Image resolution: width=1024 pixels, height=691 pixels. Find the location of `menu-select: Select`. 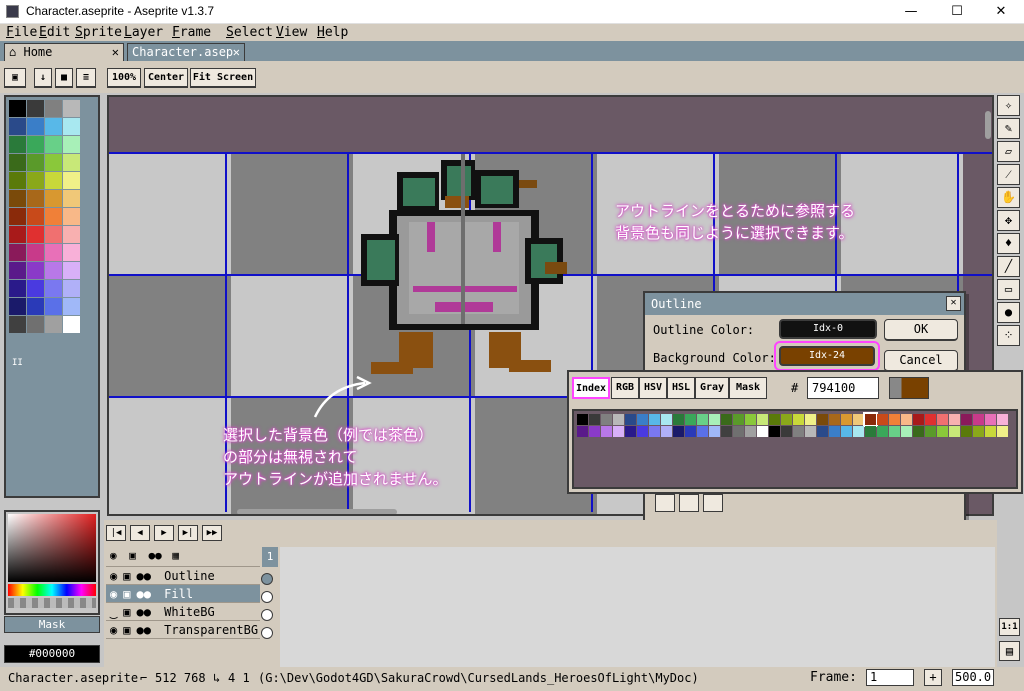

menu-select: Select is located at coordinates (249, 32).